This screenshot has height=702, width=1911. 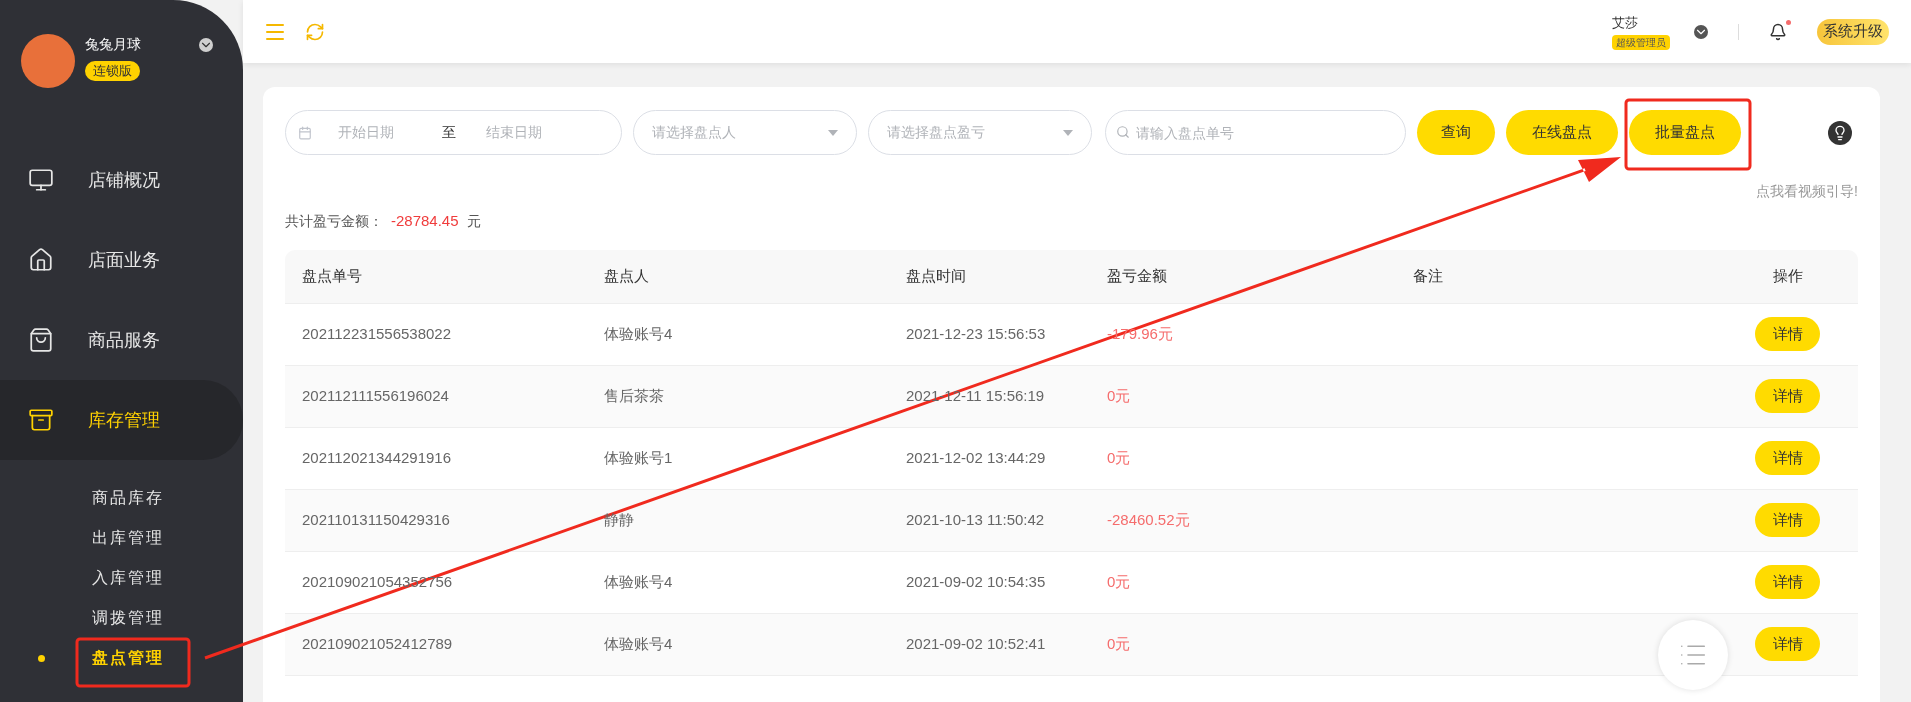 I want to click on range-separator: 至, so click(x=449, y=132).